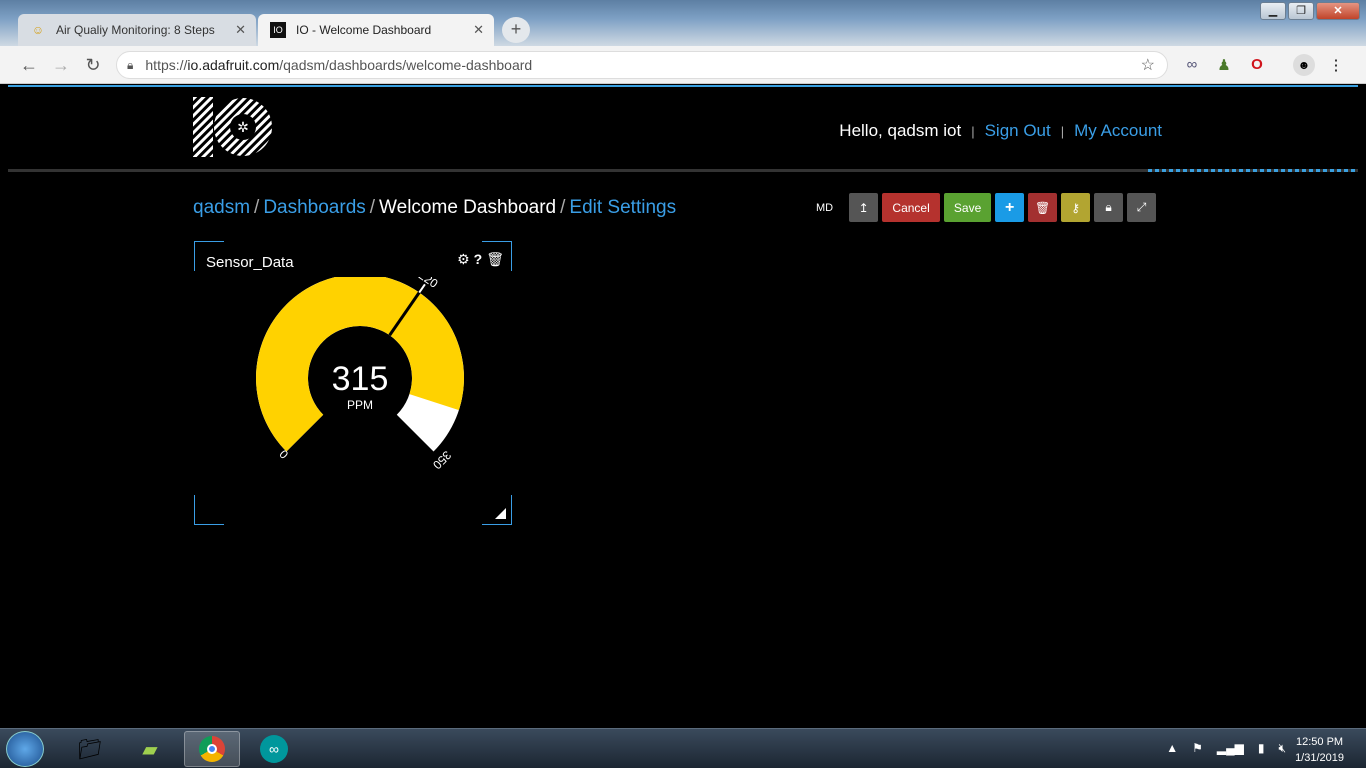  What do you see at coordinates (516, 30) in the screenshot?
I see `new-tab-button: +` at bounding box center [516, 30].